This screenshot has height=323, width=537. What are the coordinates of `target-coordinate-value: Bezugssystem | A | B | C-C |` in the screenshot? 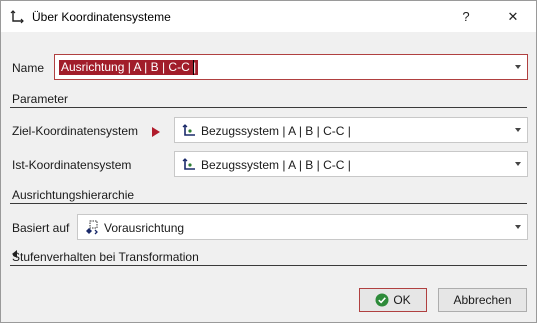 It's located at (276, 131).